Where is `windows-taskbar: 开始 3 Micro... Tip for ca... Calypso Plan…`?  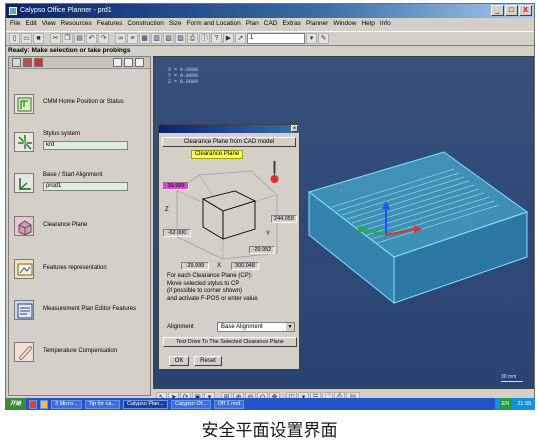
windows-taskbar: 开始 3 Micro... Tip for ca... Calypso Plan… is located at coordinates (270, 404).